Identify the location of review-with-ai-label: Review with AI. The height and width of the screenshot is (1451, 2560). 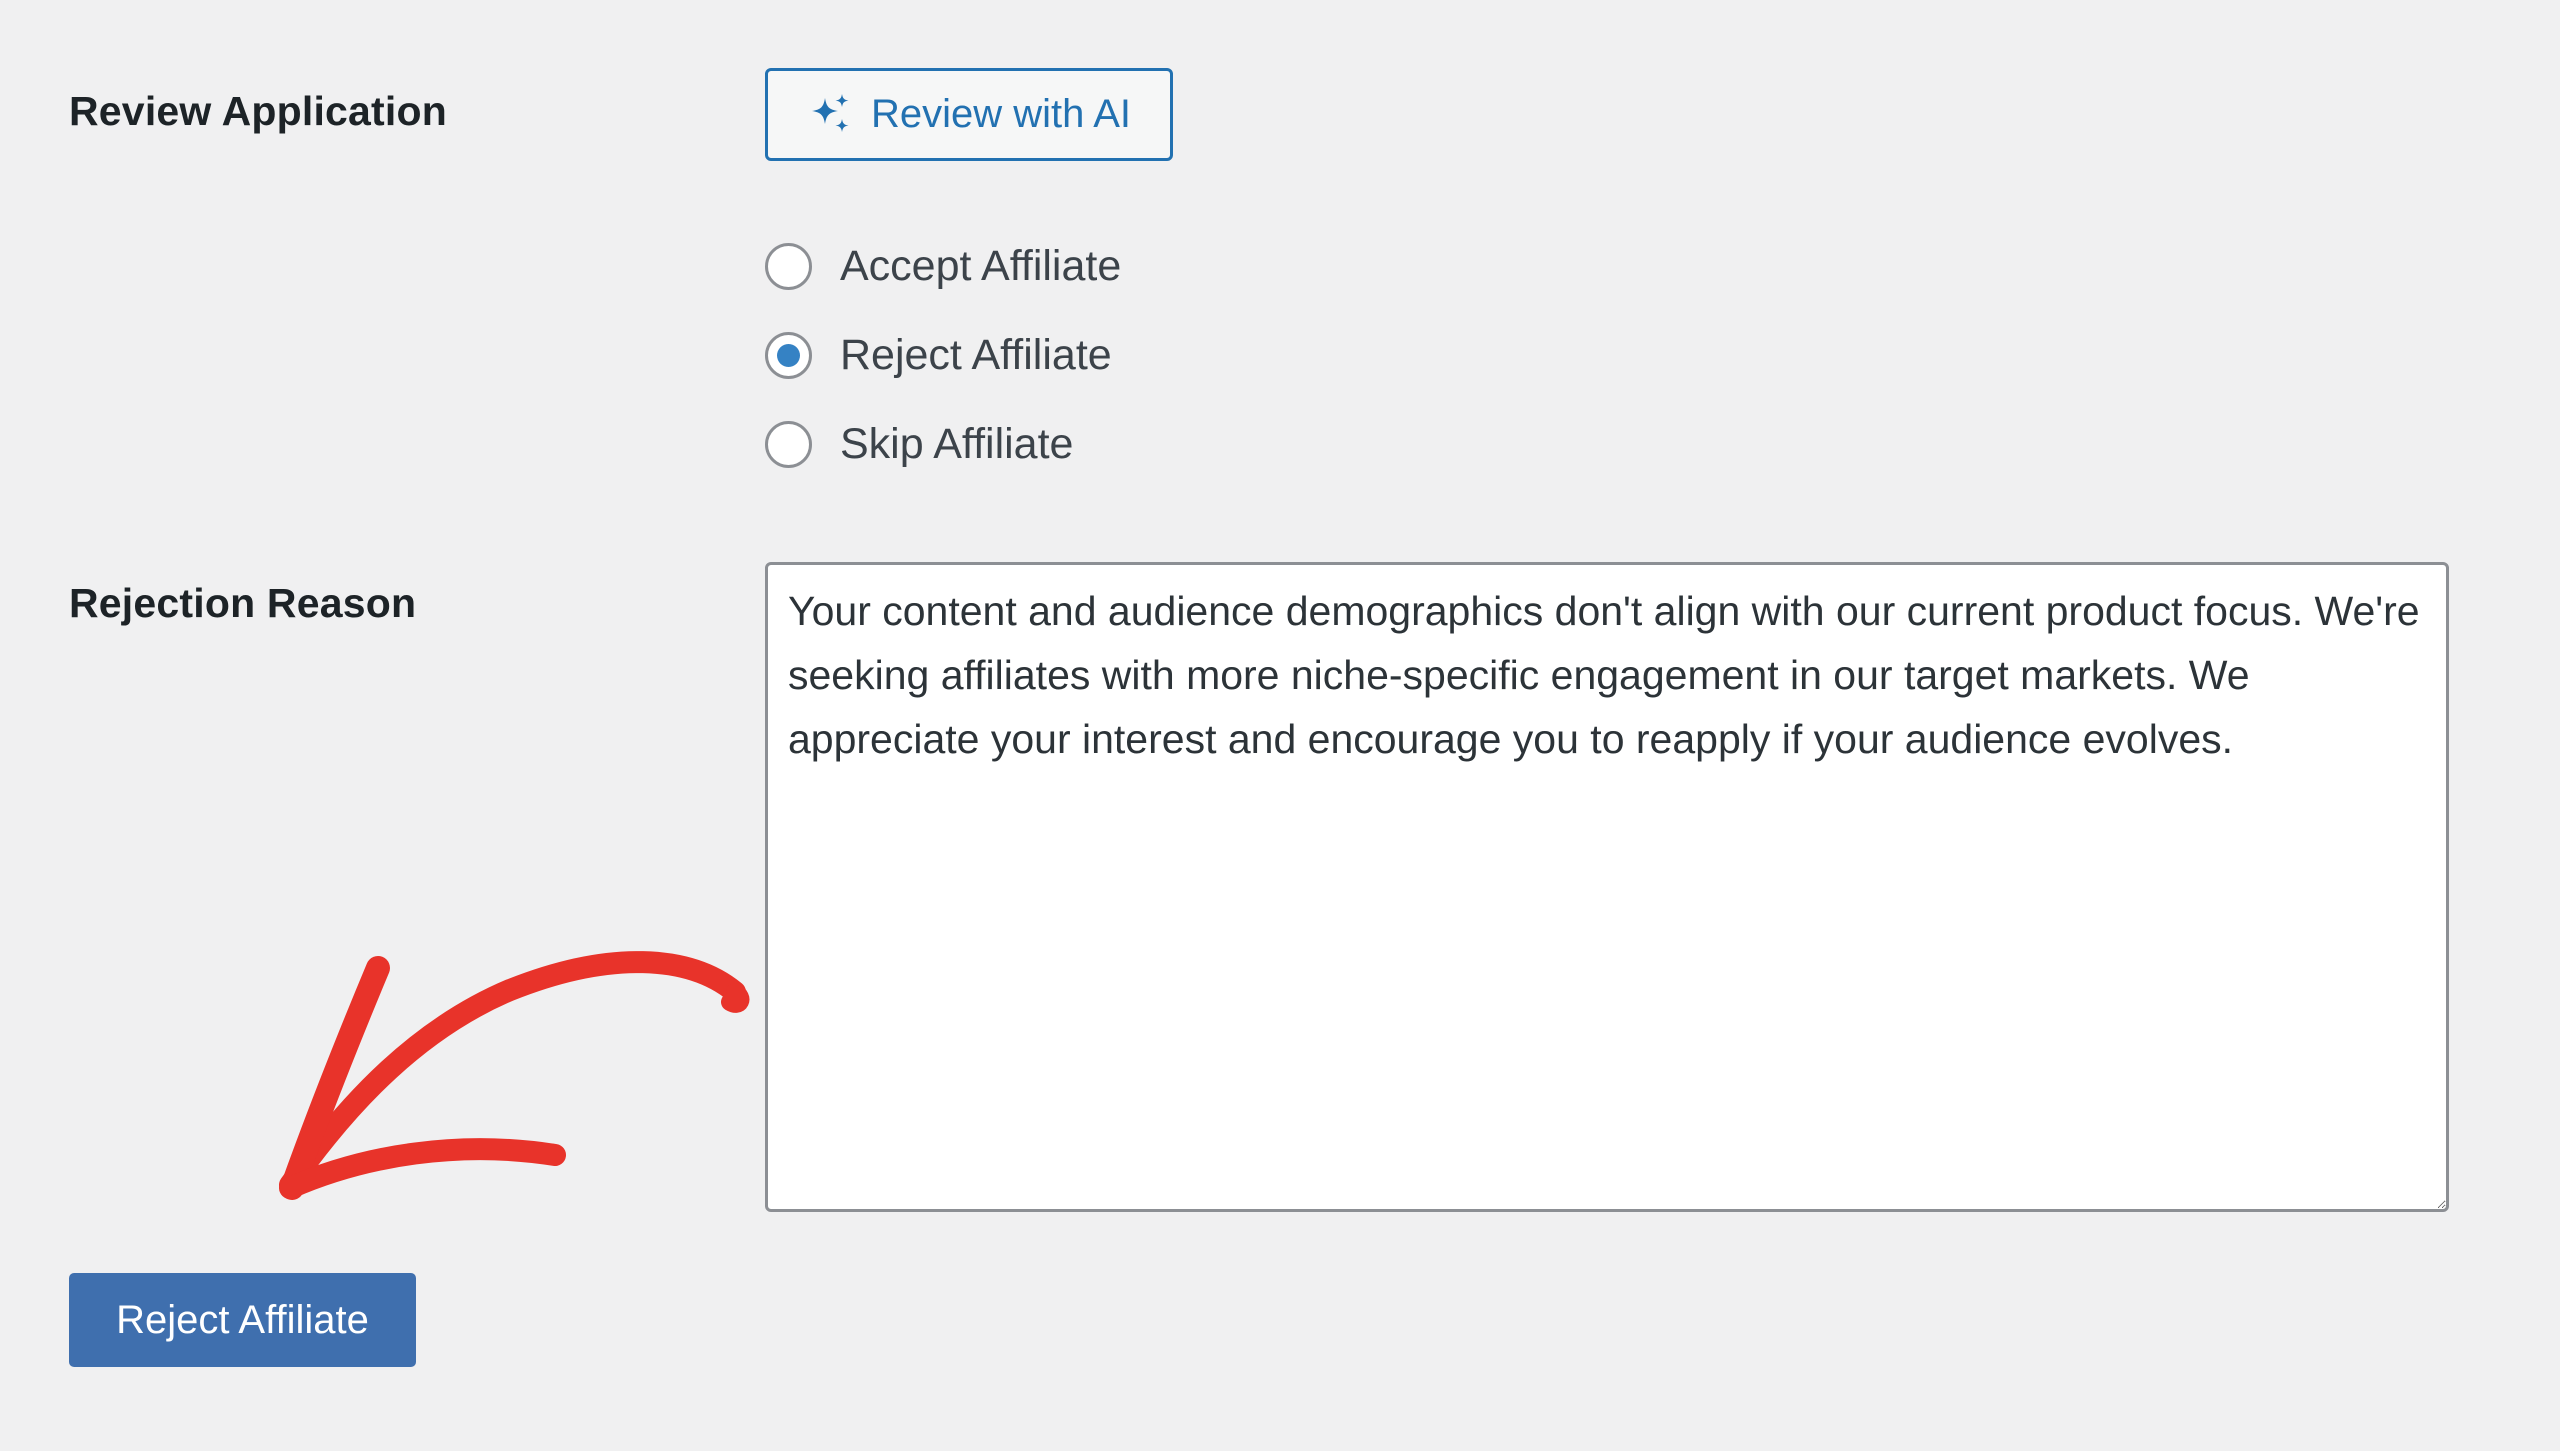
(1001, 114).